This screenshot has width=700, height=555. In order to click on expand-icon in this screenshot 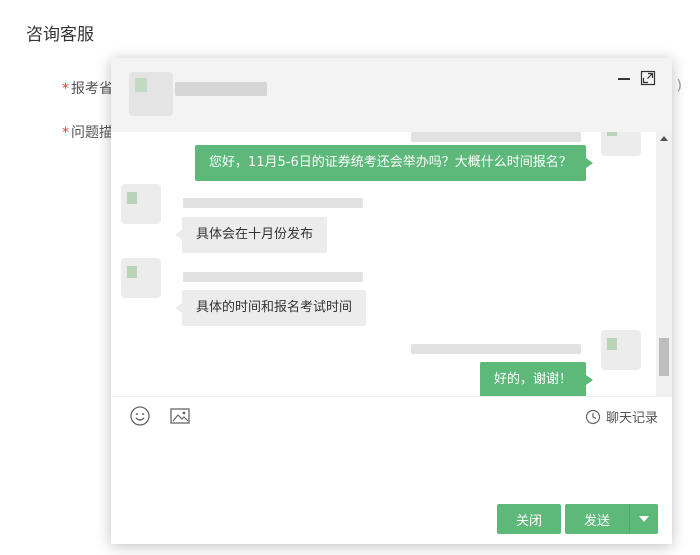, I will do `click(648, 78)`.